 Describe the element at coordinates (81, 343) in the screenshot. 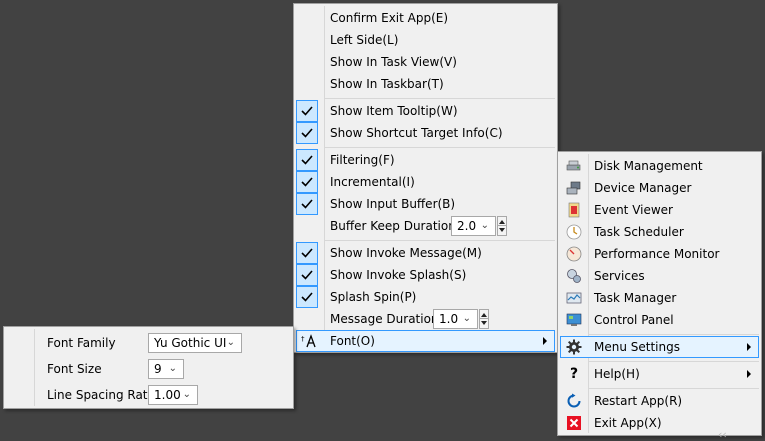

I see `font-family-label: Font Family` at that location.